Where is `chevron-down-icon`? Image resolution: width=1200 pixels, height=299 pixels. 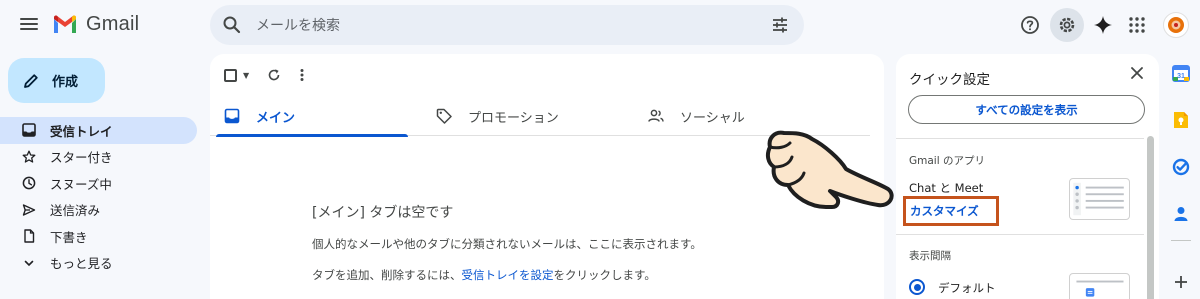 chevron-down-icon is located at coordinates (29, 263).